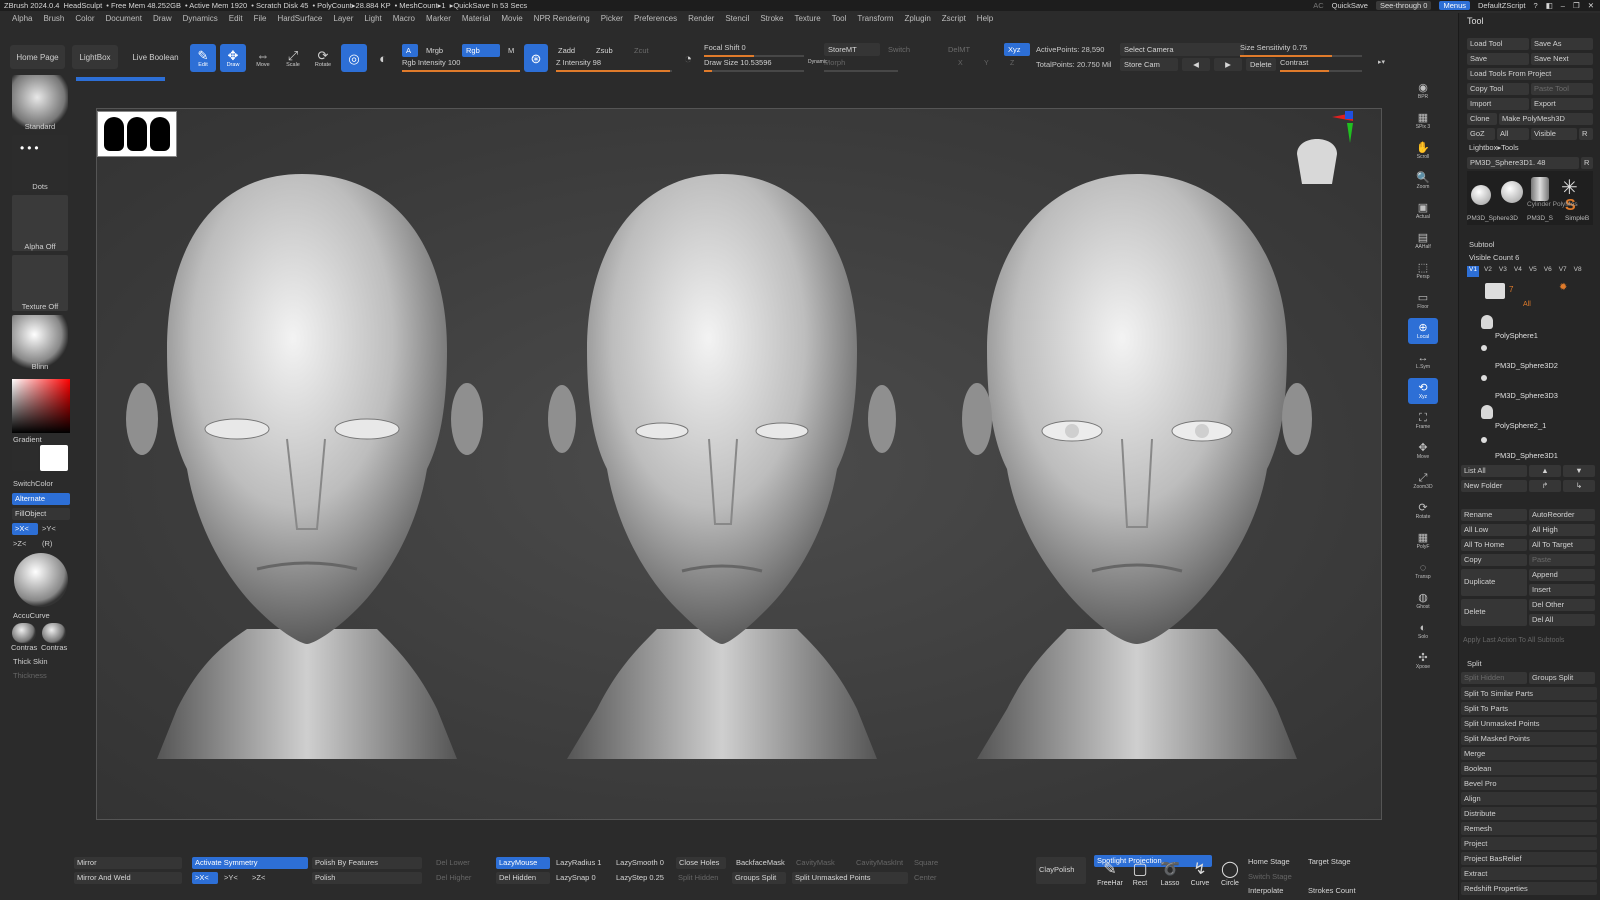 This screenshot has width=1600, height=900. I want to click on eye-icon, so click(1484, 348).